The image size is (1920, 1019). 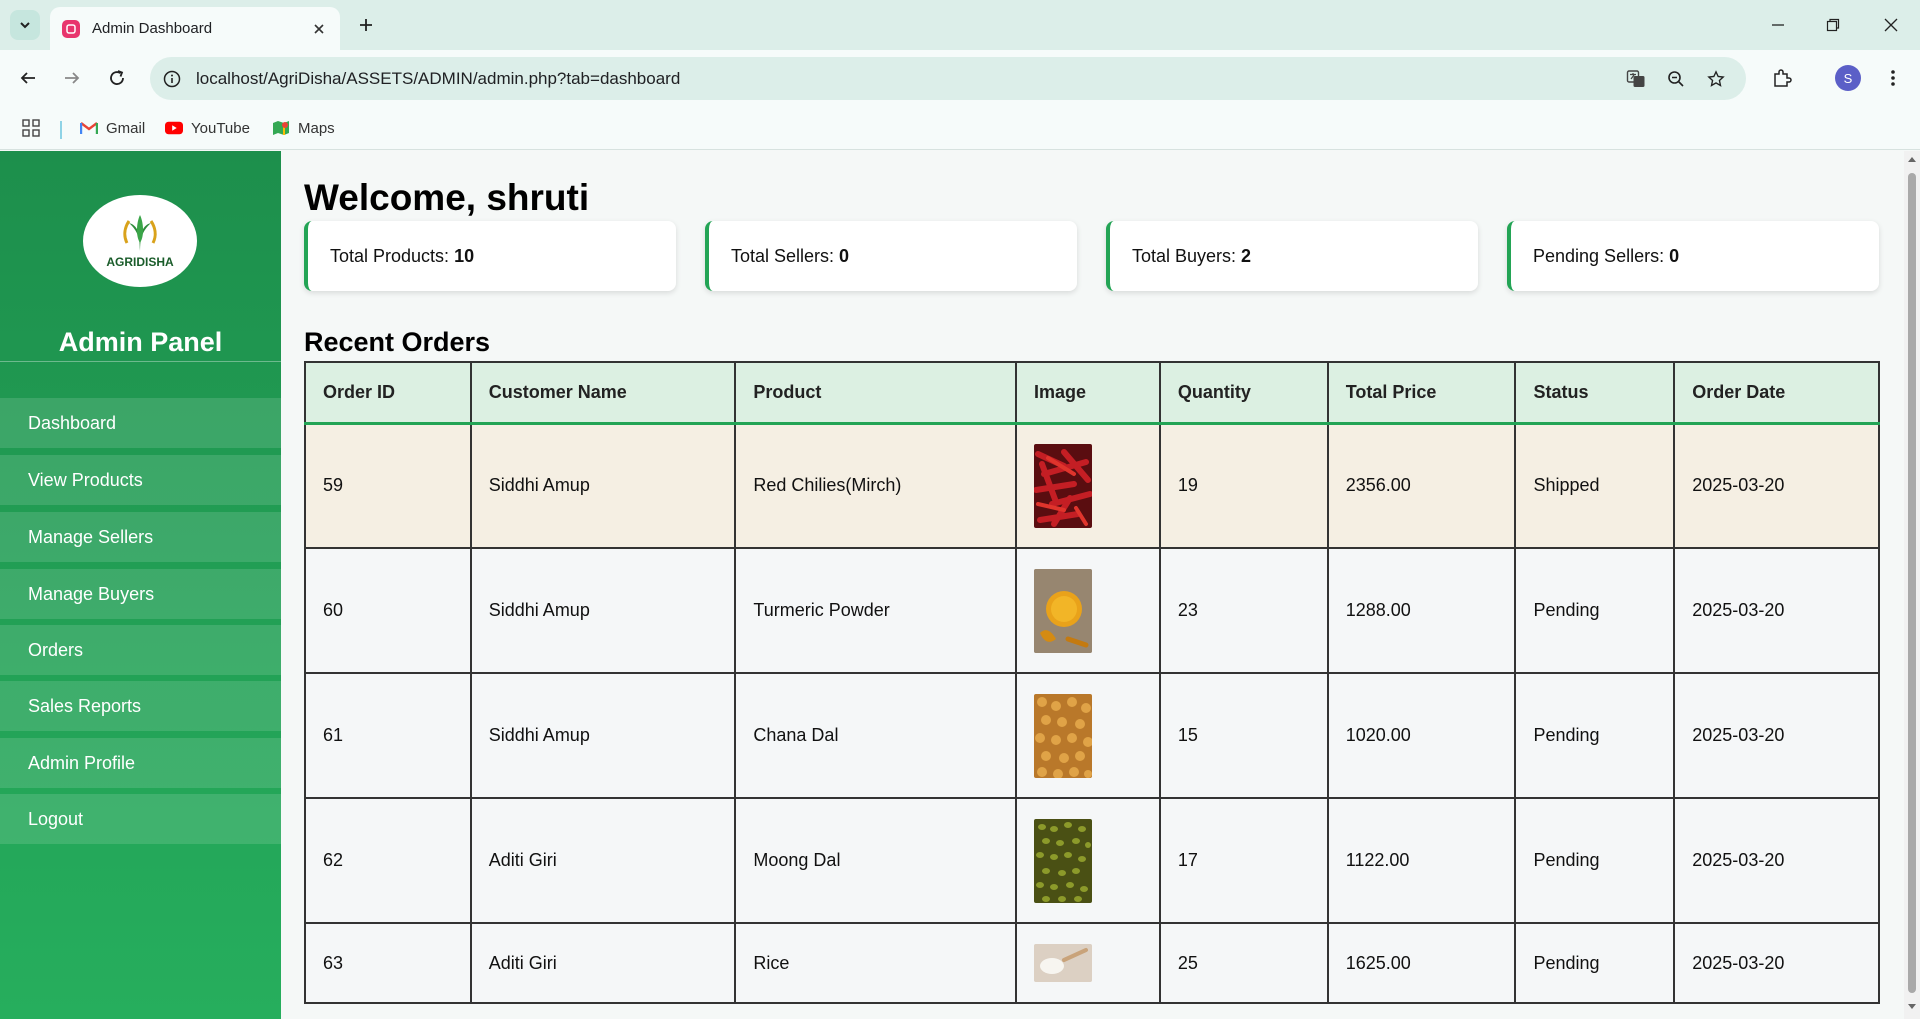 I want to click on reload-icon, so click(x=117, y=77).